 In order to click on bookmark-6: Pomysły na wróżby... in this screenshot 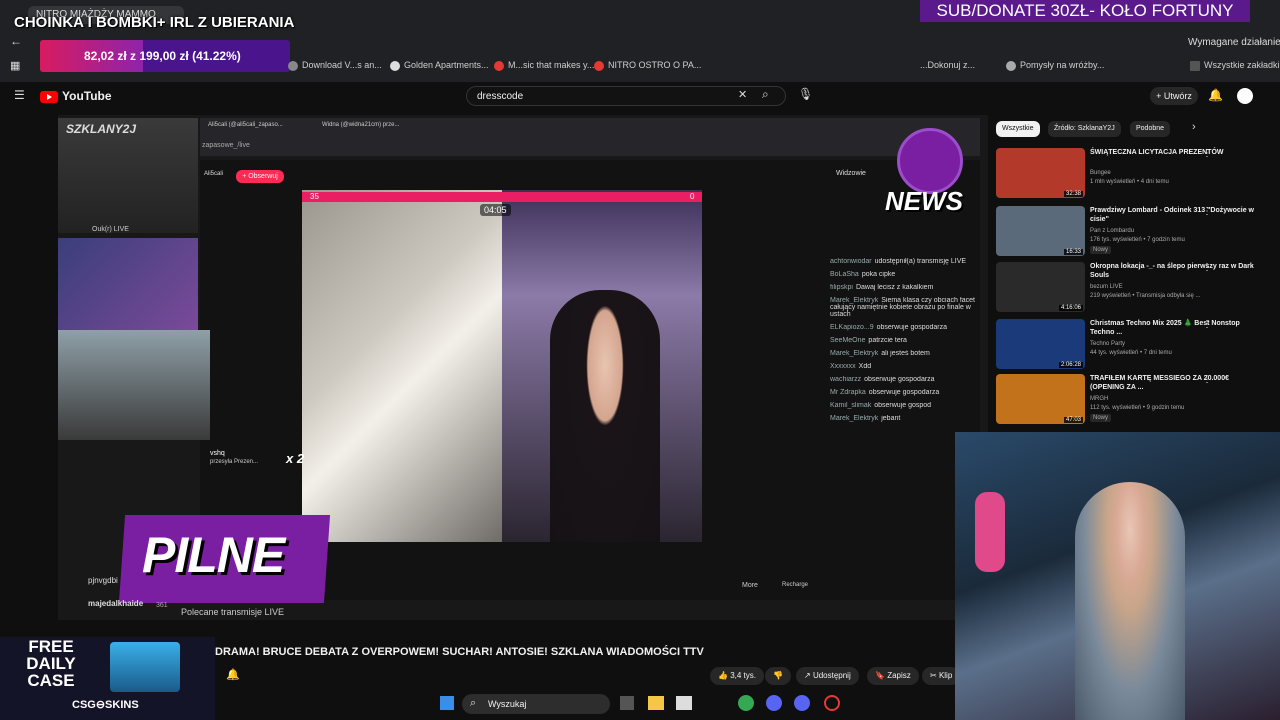, I will do `click(1055, 65)`.